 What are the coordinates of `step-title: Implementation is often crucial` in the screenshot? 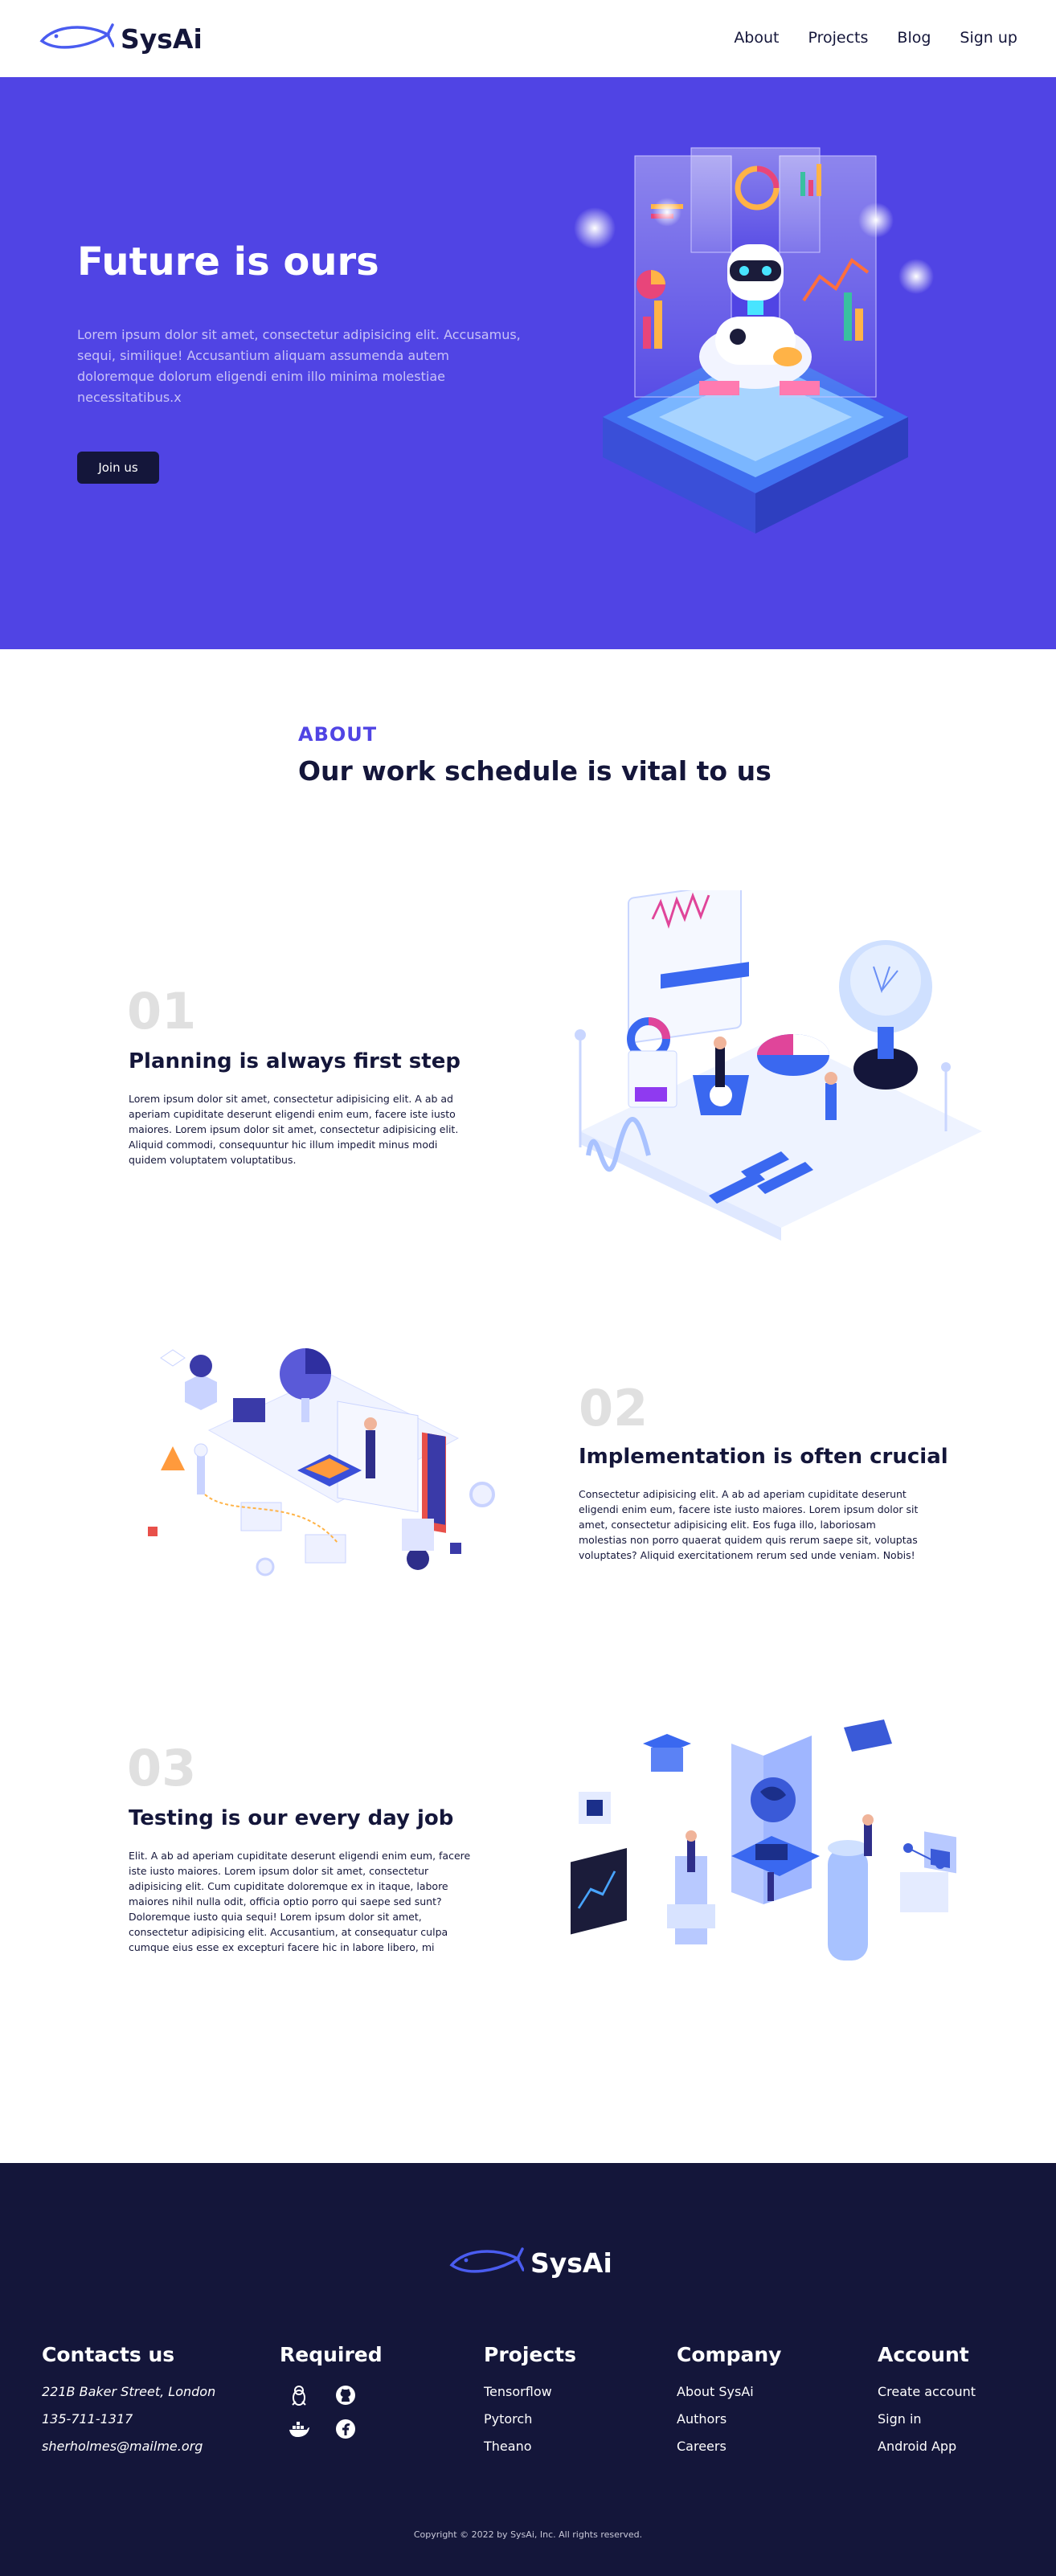 It's located at (763, 1457).